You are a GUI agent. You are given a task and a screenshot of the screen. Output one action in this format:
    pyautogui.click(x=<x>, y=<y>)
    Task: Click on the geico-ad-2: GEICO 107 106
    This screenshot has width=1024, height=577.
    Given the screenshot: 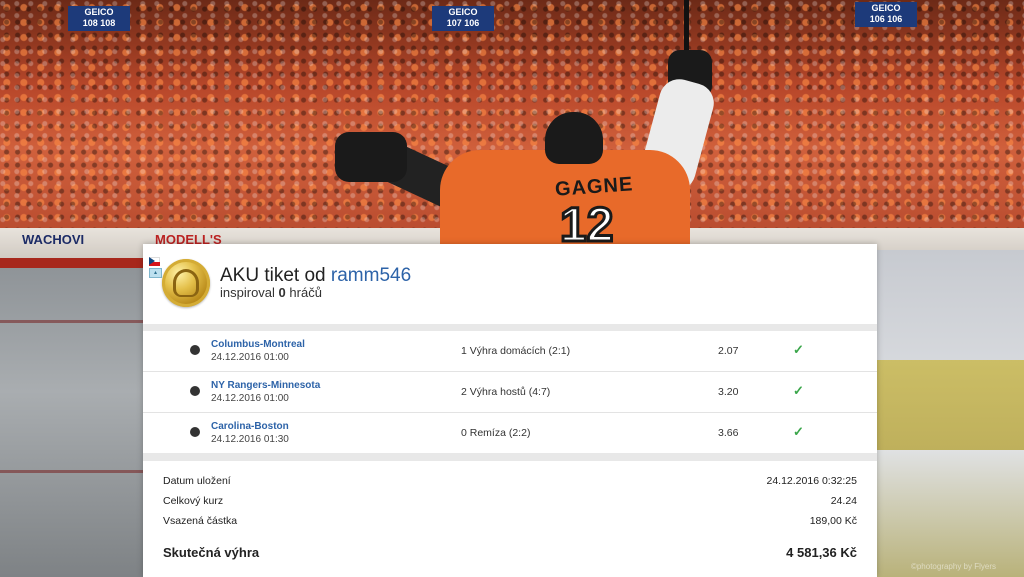 What is the action you would take?
    pyautogui.click(x=463, y=18)
    